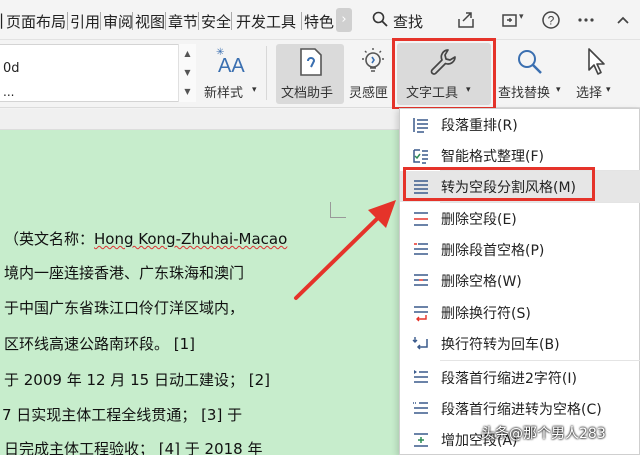 The height and width of the screenshot is (455, 640). I want to click on smart-format-icon, so click(420, 156).